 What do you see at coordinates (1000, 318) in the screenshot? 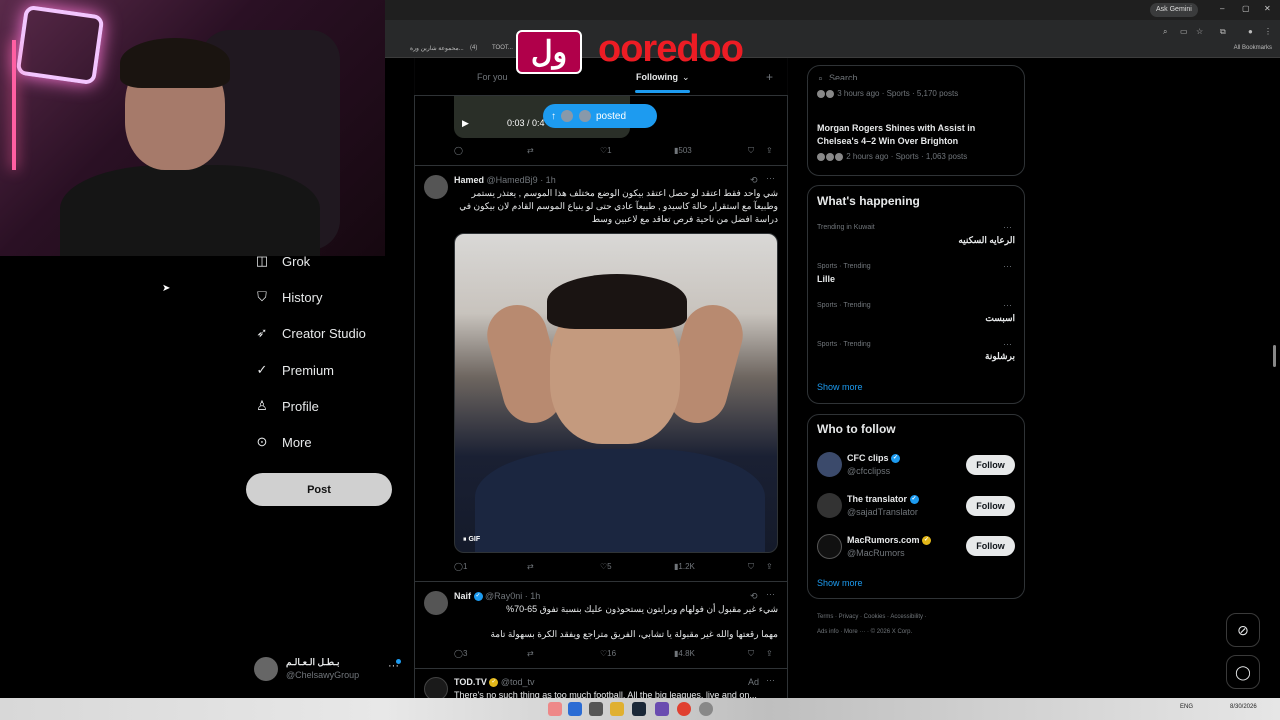
I see `trend-item: اسبست` at bounding box center [1000, 318].